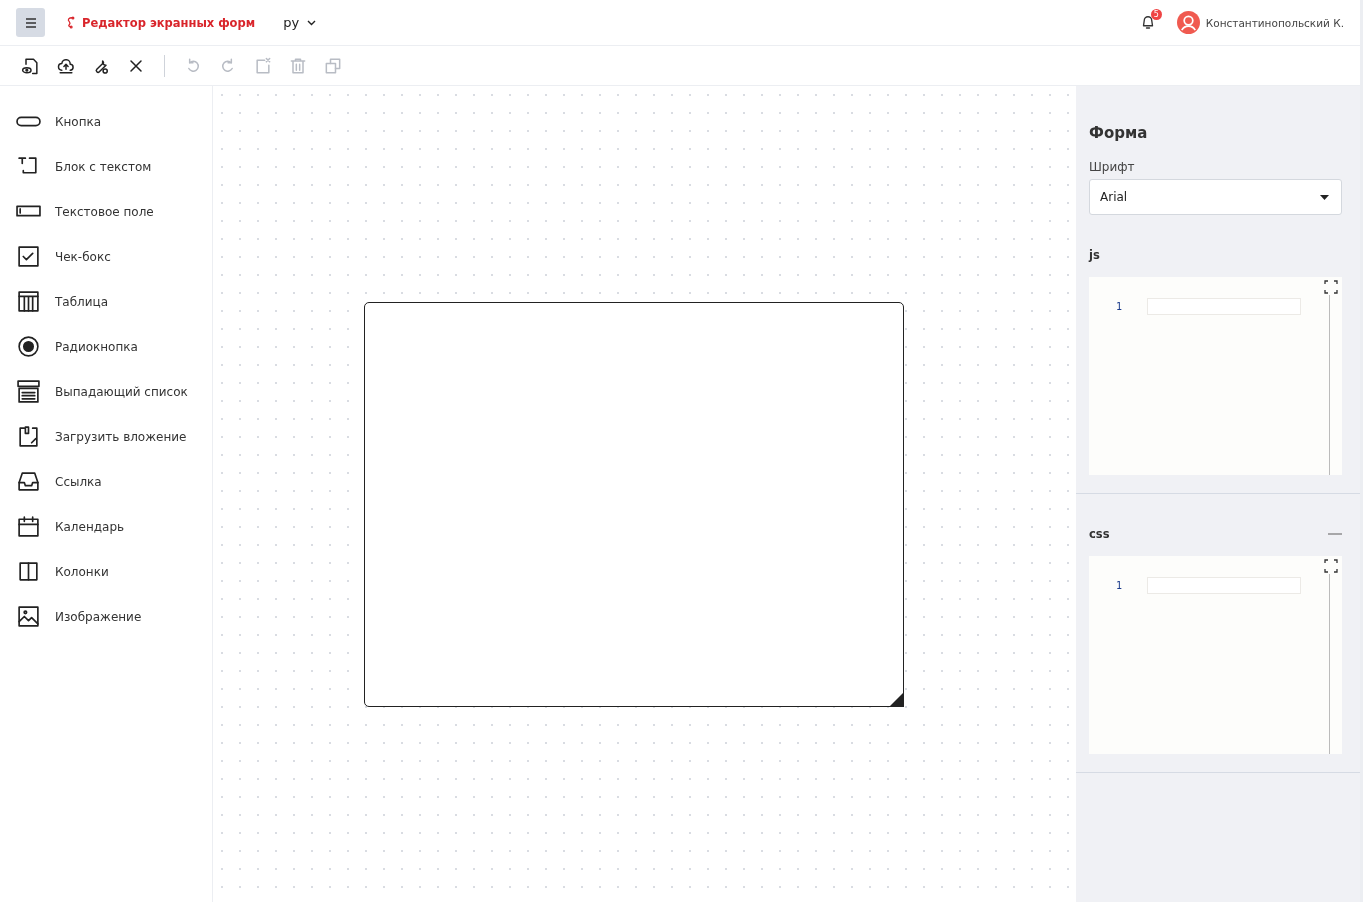  I want to click on component-item: Таблица, so click(106, 301).